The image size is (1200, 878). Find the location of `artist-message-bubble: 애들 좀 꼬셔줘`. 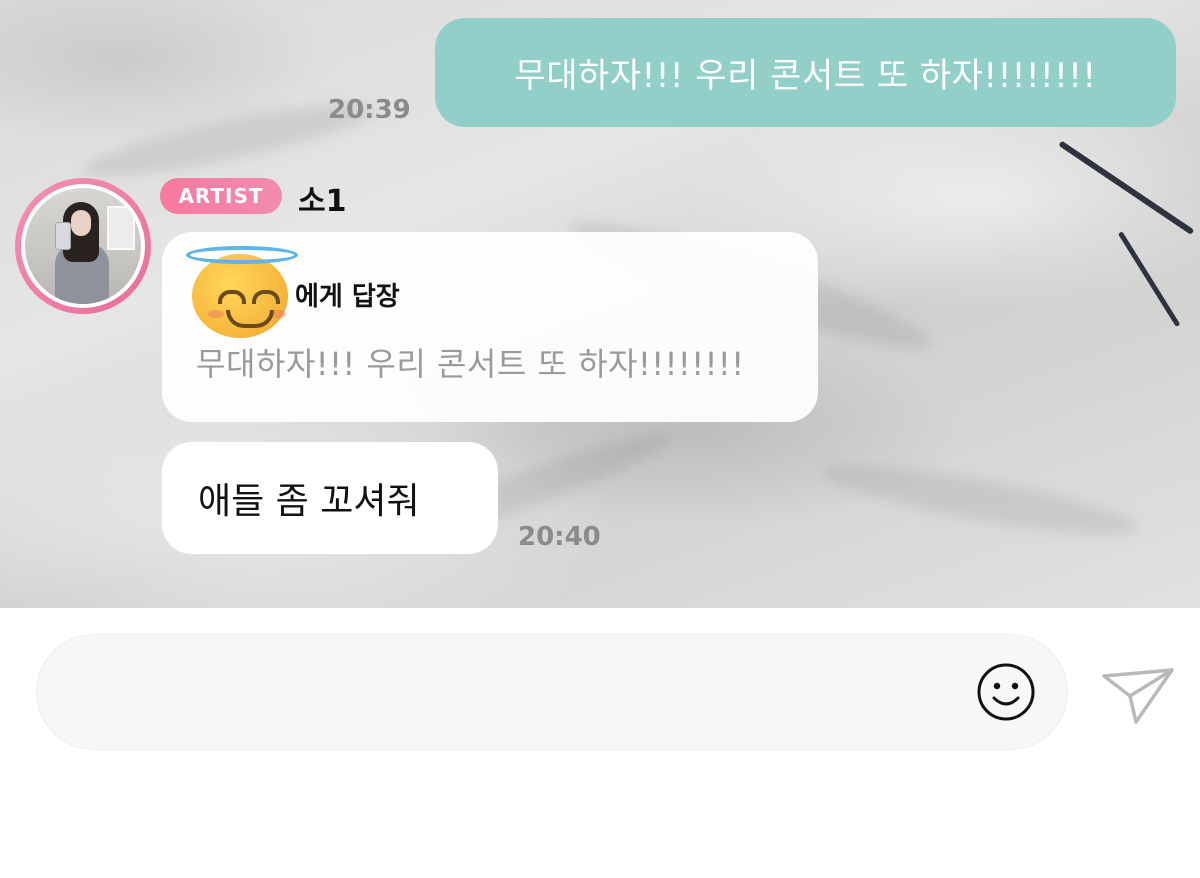

artist-message-bubble: 애들 좀 꼬셔줘 is located at coordinates (330, 498).